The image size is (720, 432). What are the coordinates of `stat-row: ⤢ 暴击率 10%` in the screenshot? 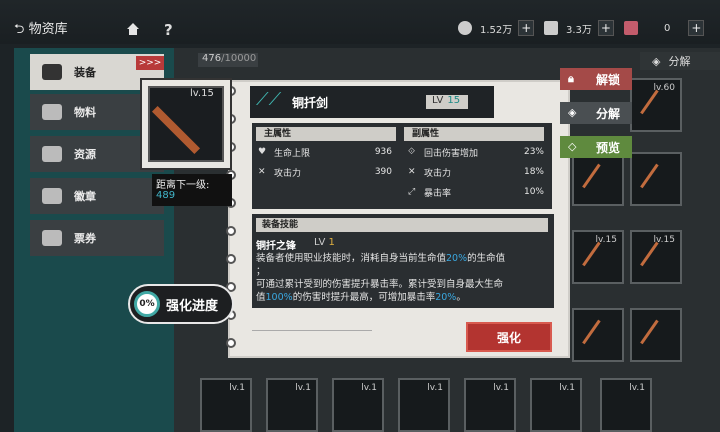 It's located at (478, 192).